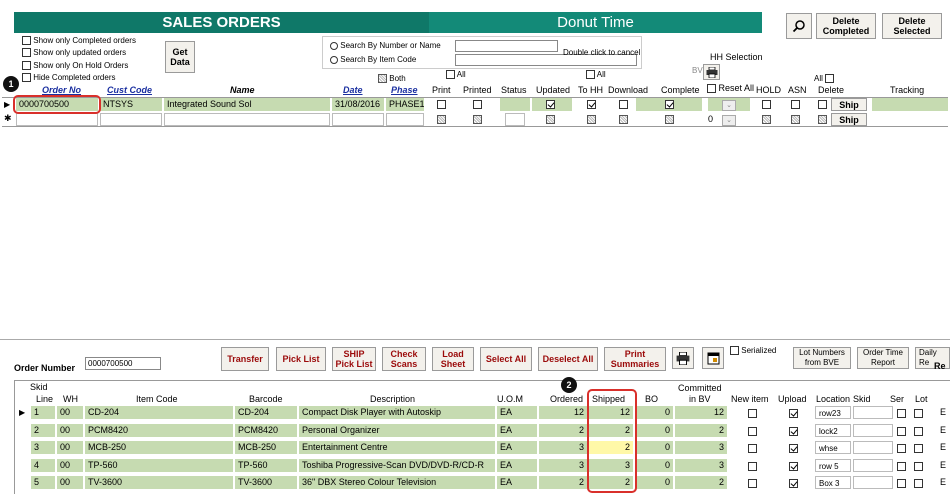 The width and height of the screenshot is (950, 494). What do you see at coordinates (441, 119) in the screenshot?
I see `new-print-checkbox` at bounding box center [441, 119].